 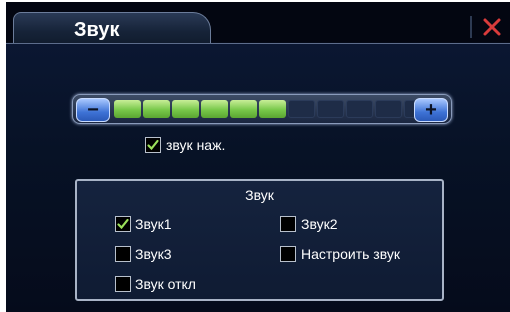 I want to click on sound3-label: Звук3, so click(x=153, y=254).